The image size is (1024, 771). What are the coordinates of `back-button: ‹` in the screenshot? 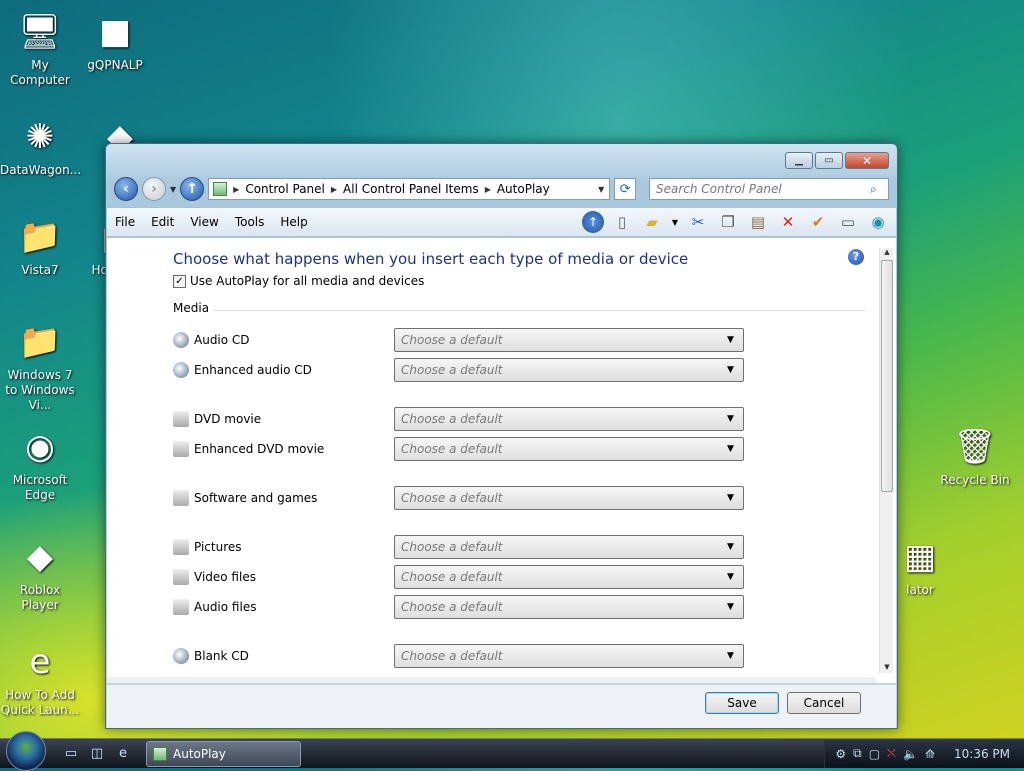 It's located at (126, 189).